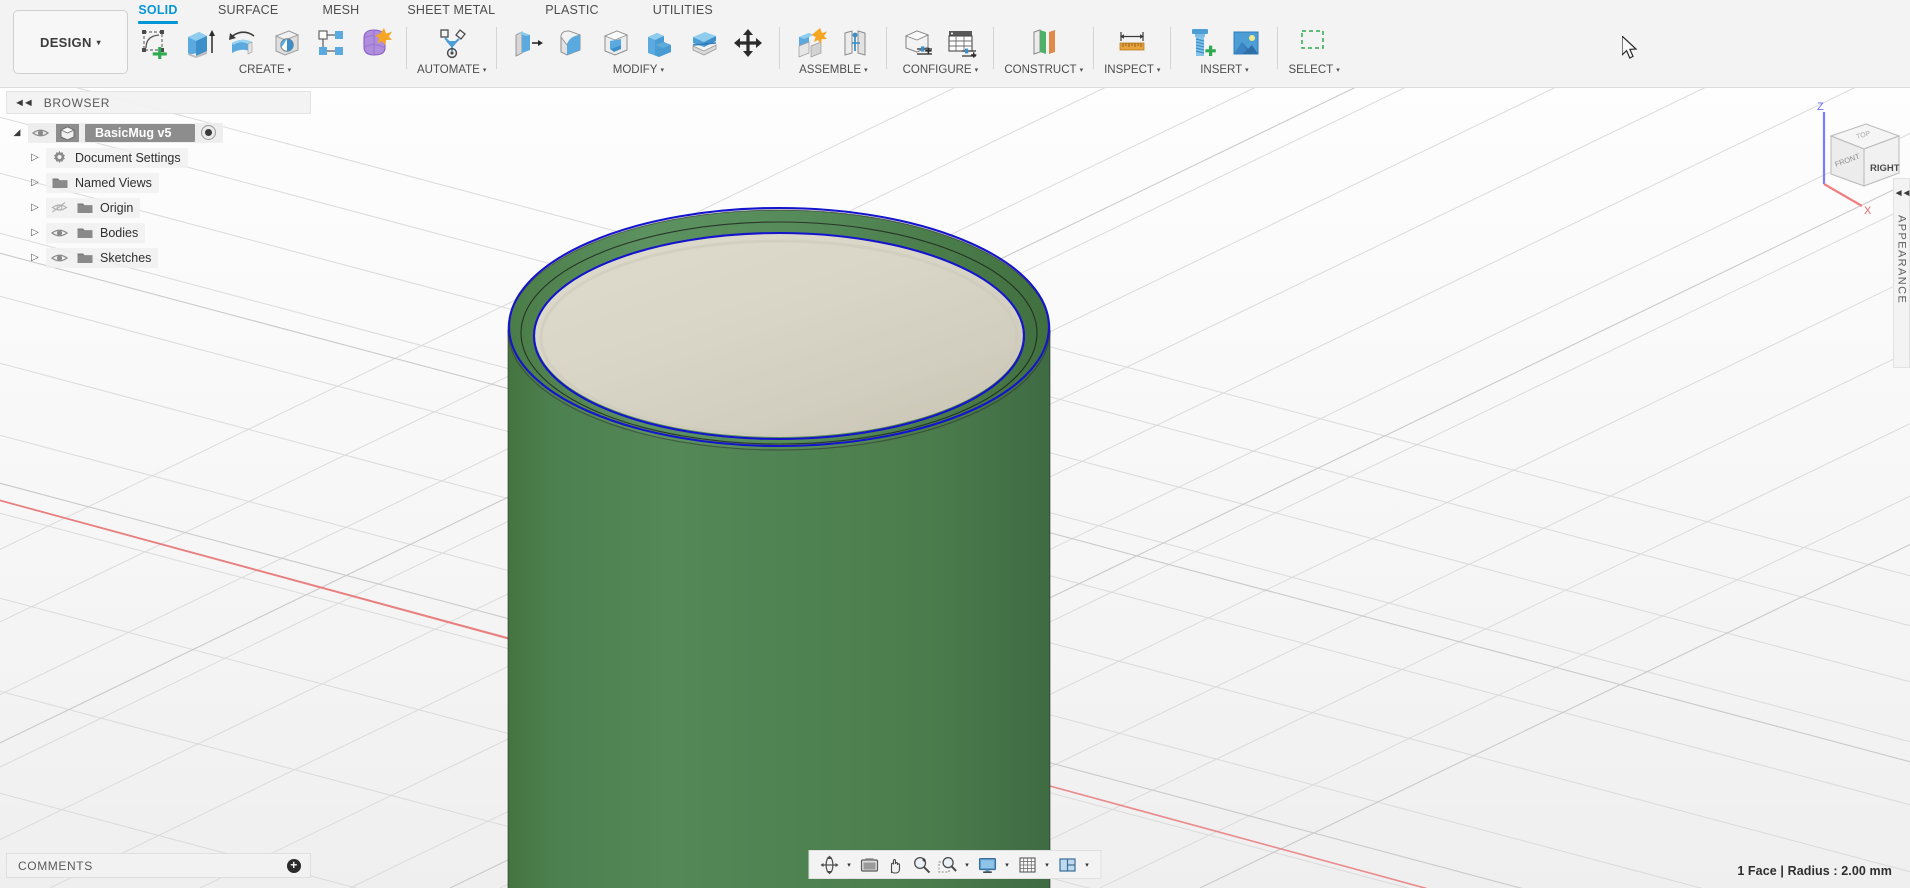 The height and width of the screenshot is (888, 1910). I want to click on automate-generative-button, so click(452, 43).